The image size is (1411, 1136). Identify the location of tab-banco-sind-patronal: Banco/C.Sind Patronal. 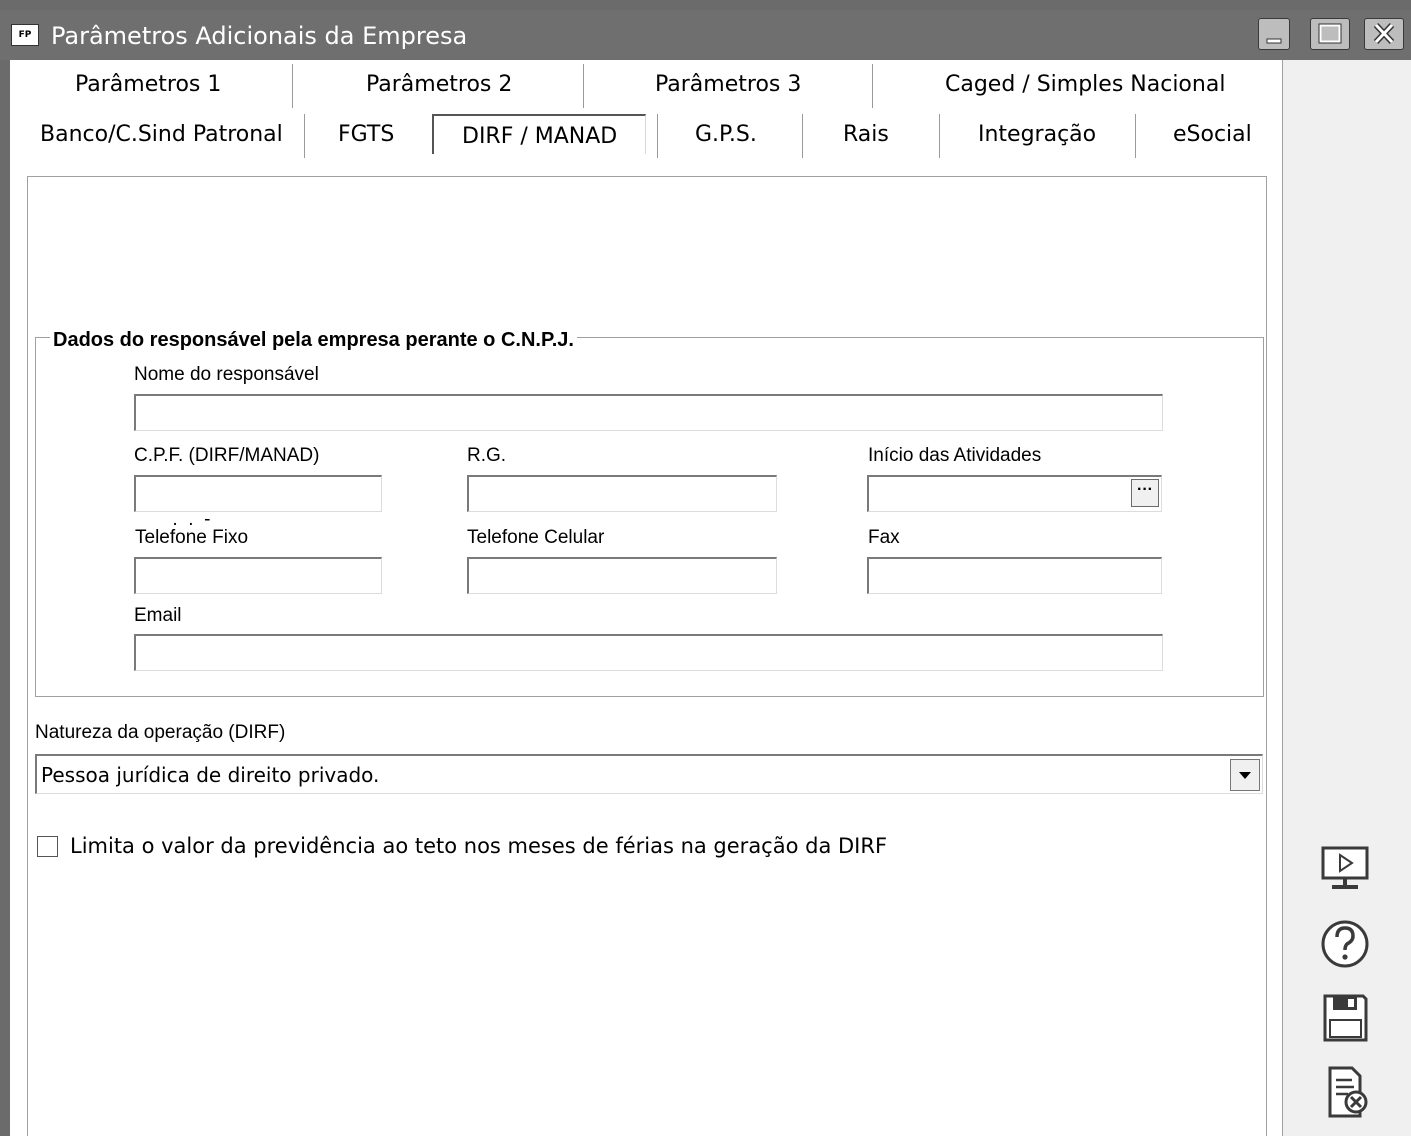
(161, 135).